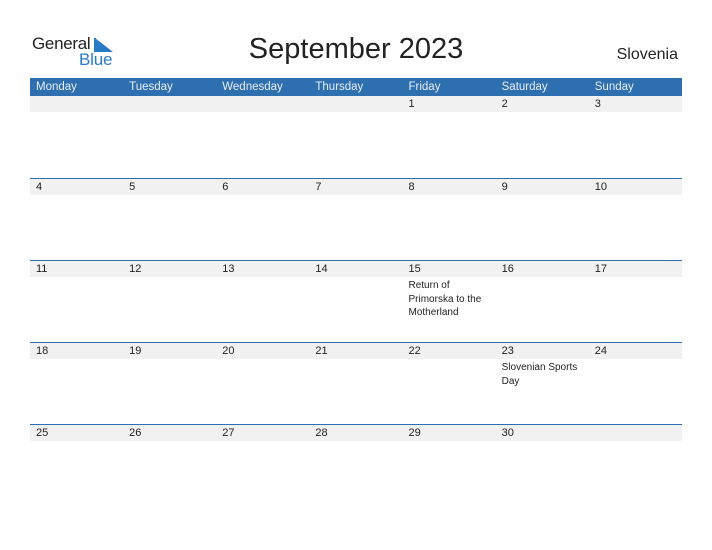  Describe the element at coordinates (647, 54) in the screenshot. I see `country-label: Slovenia` at that location.